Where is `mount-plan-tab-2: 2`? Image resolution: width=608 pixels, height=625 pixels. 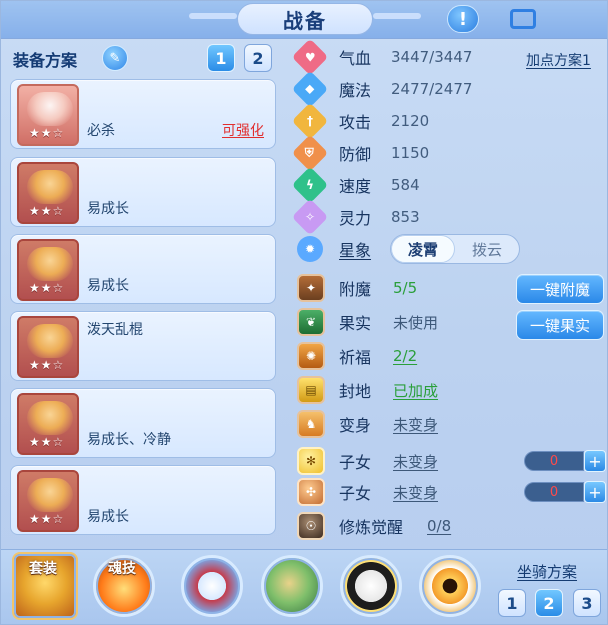 mount-plan-tab-2: 2 is located at coordinates (549, 603).